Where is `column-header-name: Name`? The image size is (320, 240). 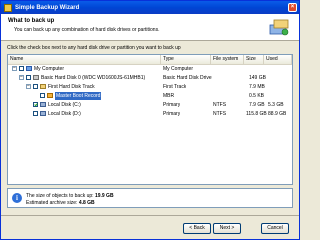
column-header-name: Name is located at coordinates (84, 59).